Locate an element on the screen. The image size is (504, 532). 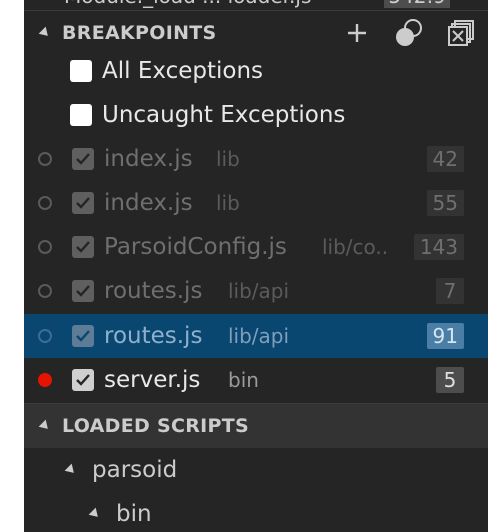
breakpoint-path: lib/co.. is located at coordinates (355, 247).